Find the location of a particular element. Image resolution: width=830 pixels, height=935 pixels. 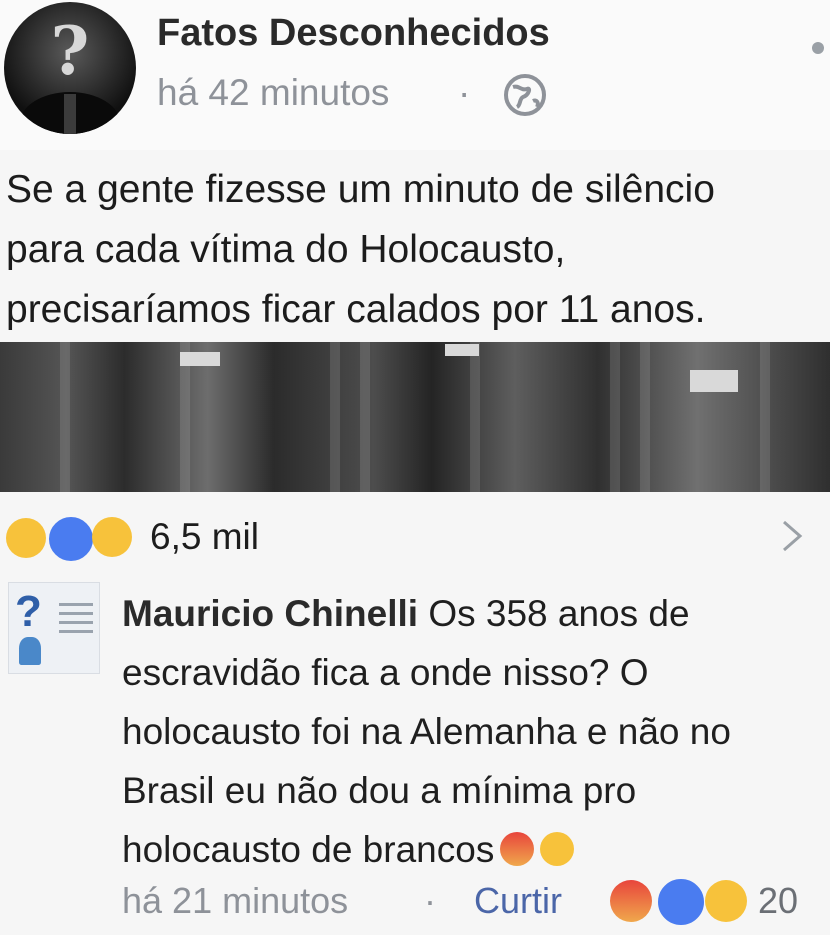

post-timestamp: há 42 minutos is located at coordinates (273, 93).